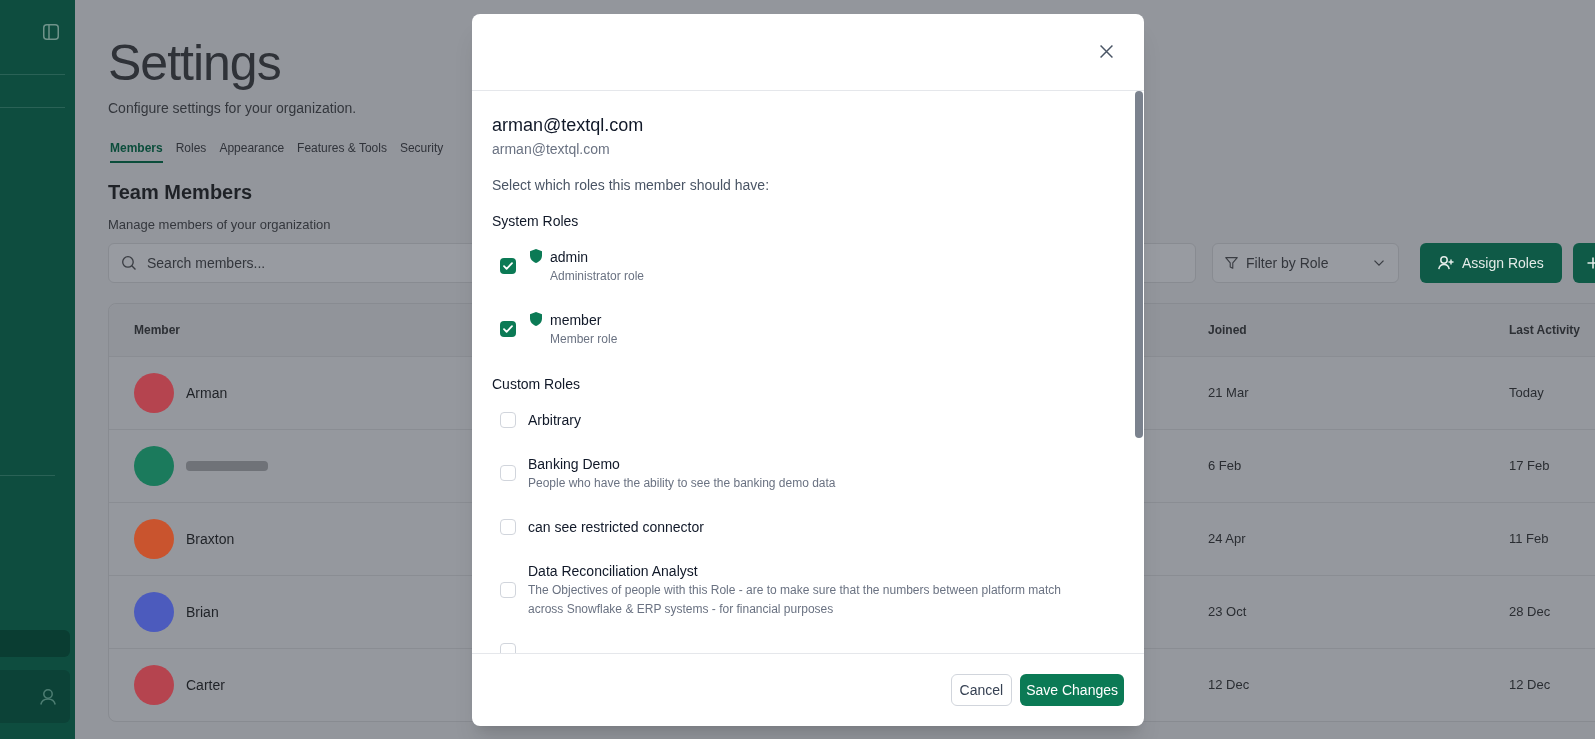 This screenshot has height=739, width=1595. I want to click on close-icon, so click(1106, 51).